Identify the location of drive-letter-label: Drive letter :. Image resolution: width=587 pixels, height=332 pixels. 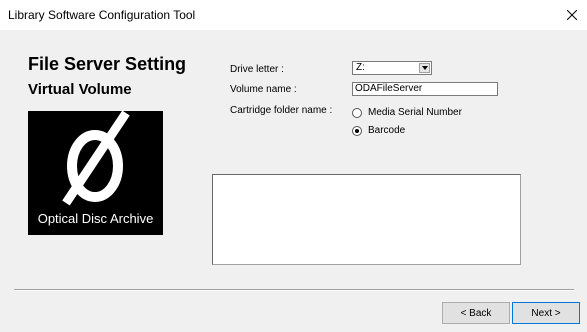
(257, 69).